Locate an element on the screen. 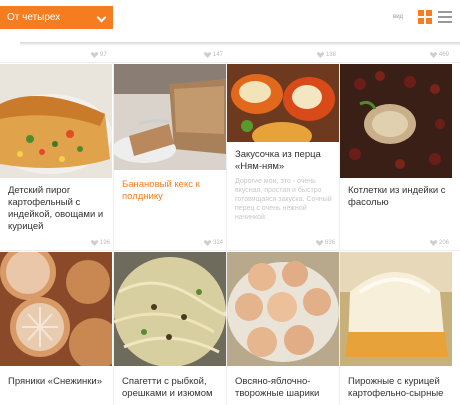 The height and width of the screenshot is (405, 460). like-counter: 147 is located at coordinates (213, 55).